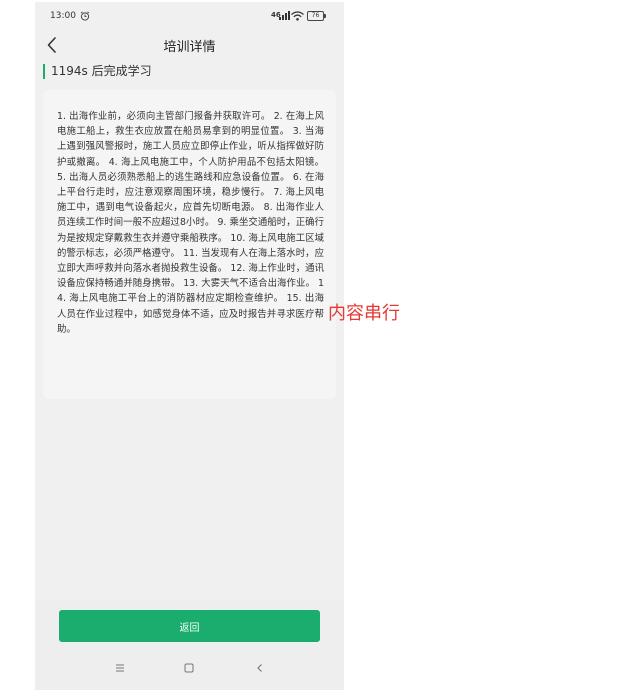 The image size is (641, 692). I want to click on countdown-label: 1194s 后完成学习, so click(97, 71).